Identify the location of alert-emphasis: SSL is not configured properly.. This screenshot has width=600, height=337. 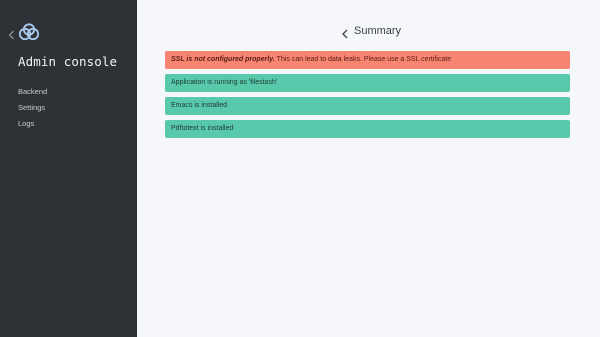
(223, 59).